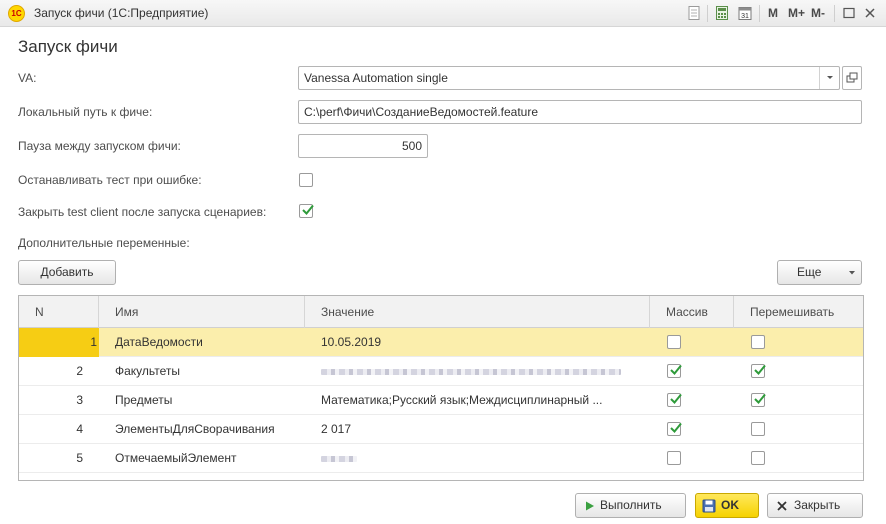 The height and width of the screenshot is (524, 886). What do you see at coordinates (176, 458) in the screenshot?
I see `row-name: ОтмечаемыйЭлемент` at bounding box center [176, 458].